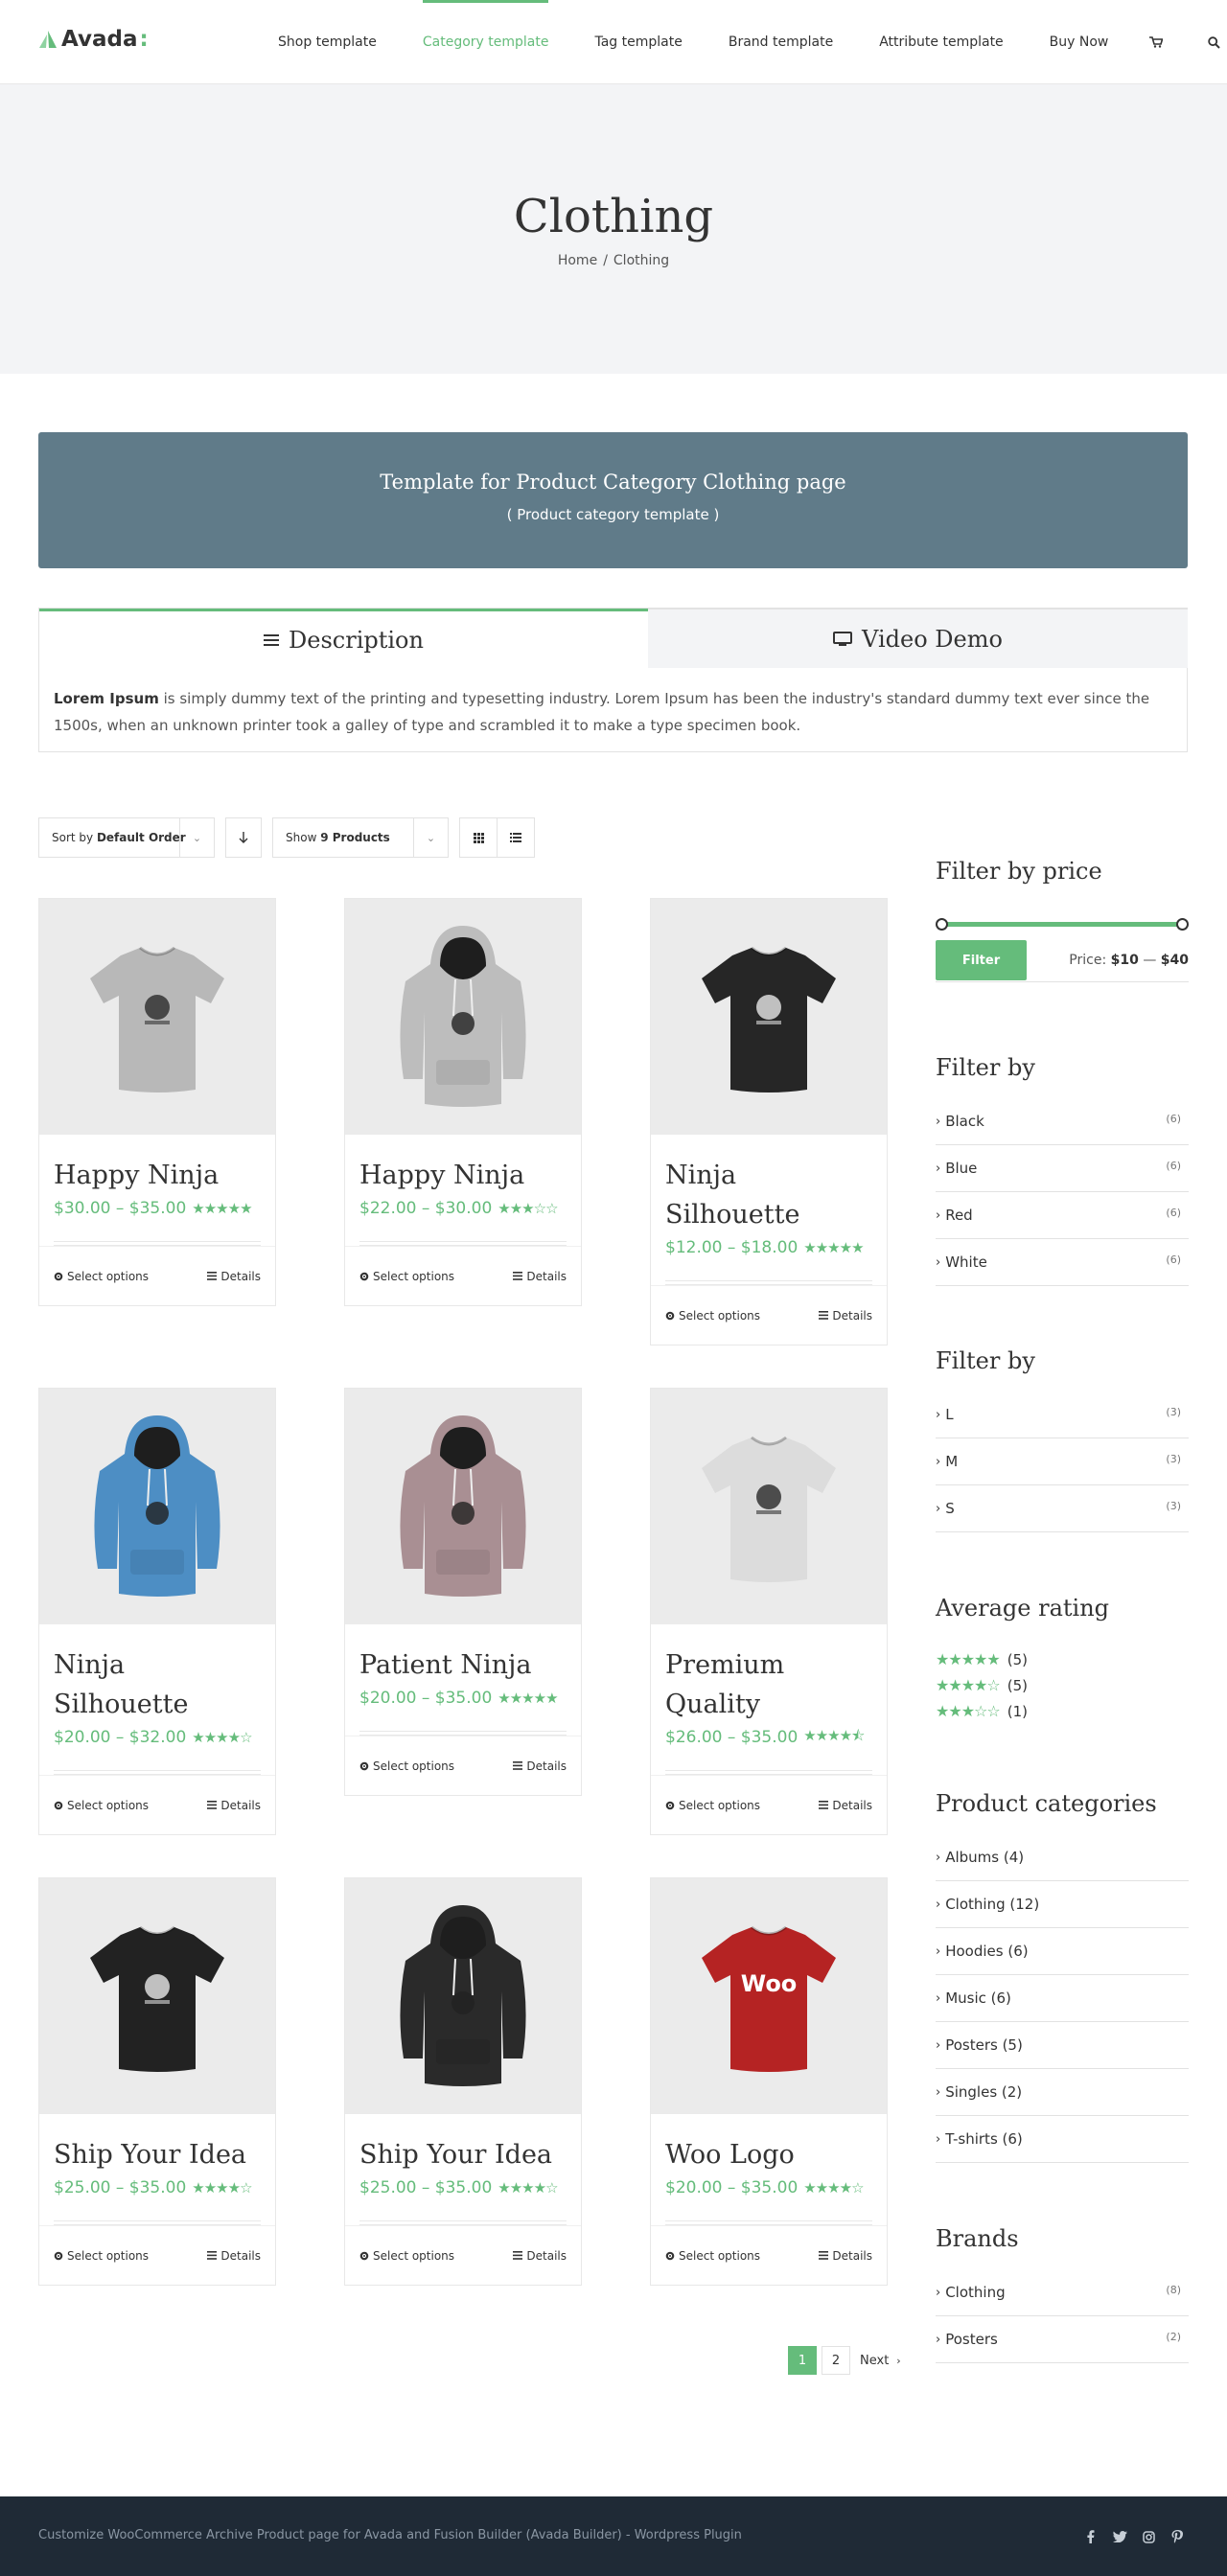  What do you see at coordinates (1062, 1415) in the screenshot?
I see `list-item: › L (3)` at bounding box center [1062, 1415].